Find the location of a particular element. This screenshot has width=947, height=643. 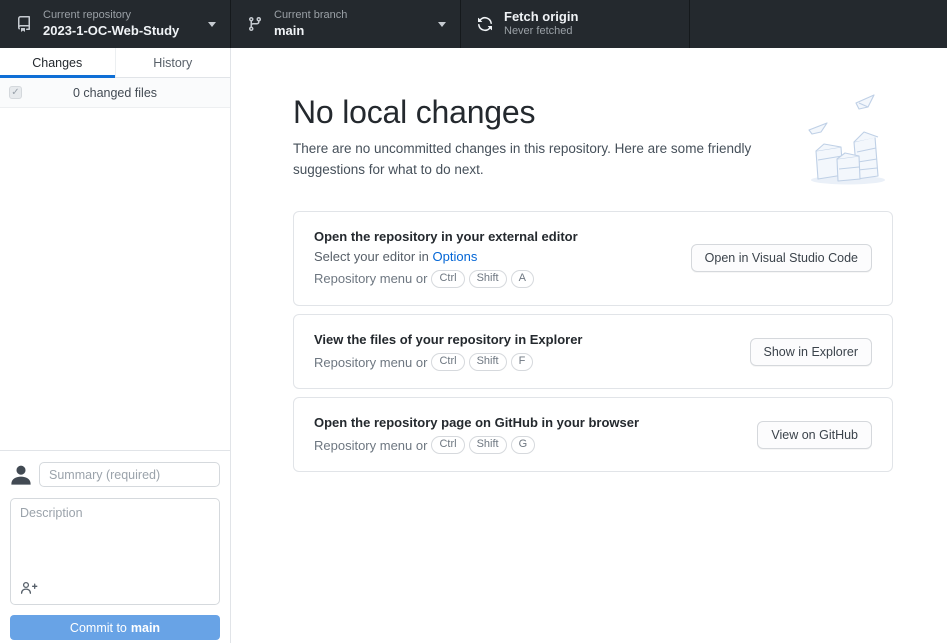

options-link: Options is located at coordinates (455, 256).